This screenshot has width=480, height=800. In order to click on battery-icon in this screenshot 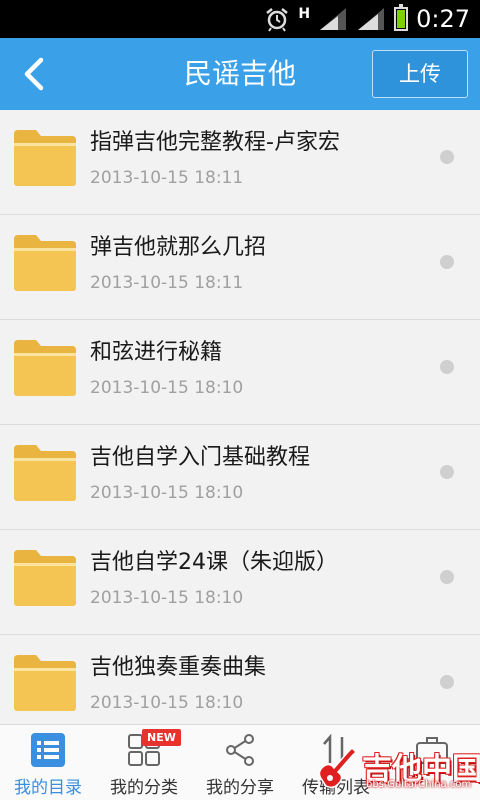, I will do `click(401, 17)`.